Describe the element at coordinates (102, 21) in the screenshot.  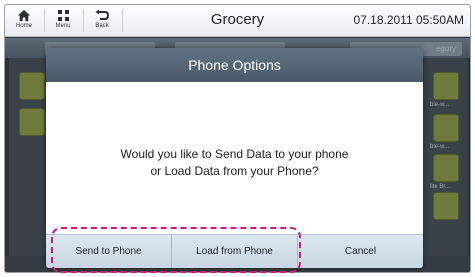
I see `back-button: Back` at that location.